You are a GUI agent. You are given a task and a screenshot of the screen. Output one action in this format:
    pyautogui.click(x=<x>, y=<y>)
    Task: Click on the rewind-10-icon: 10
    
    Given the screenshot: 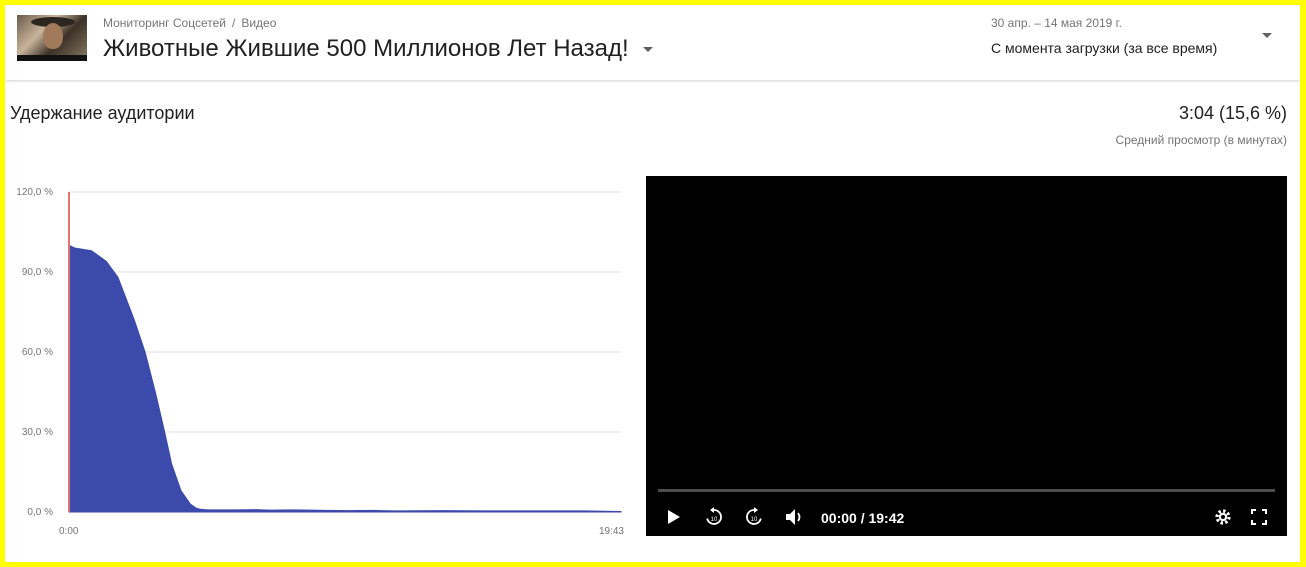 What is the action you would take?
    pyautogui.click(x=714, y=517)
    